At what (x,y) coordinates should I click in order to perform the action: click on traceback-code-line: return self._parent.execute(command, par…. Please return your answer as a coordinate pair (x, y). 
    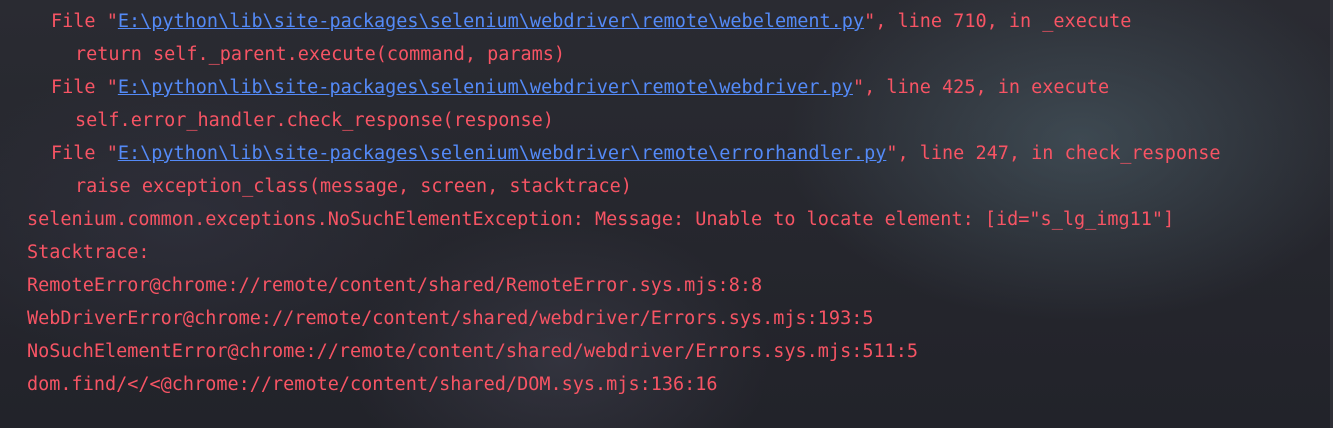
    Looking at the image, I should click on (320, 54).